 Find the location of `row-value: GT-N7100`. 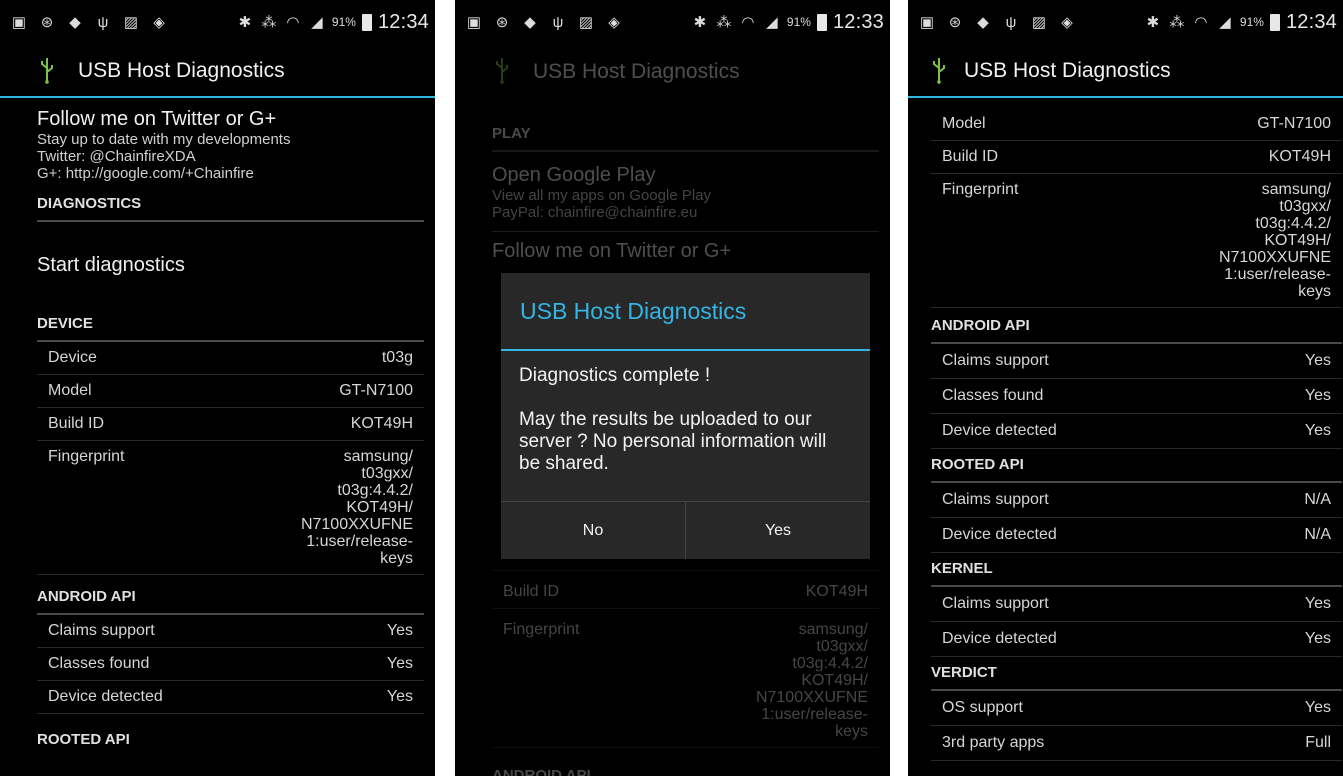

row-value: GT-N7100 is located at coordinates (376, 390).